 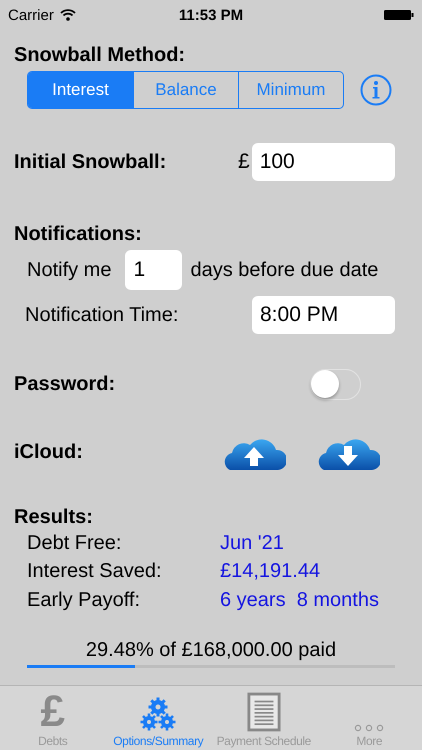 What do you see at coordinates (100, 55) in the screenshot?
I see `section-heading: Snowball Method:` at bounding box center [100, 55].